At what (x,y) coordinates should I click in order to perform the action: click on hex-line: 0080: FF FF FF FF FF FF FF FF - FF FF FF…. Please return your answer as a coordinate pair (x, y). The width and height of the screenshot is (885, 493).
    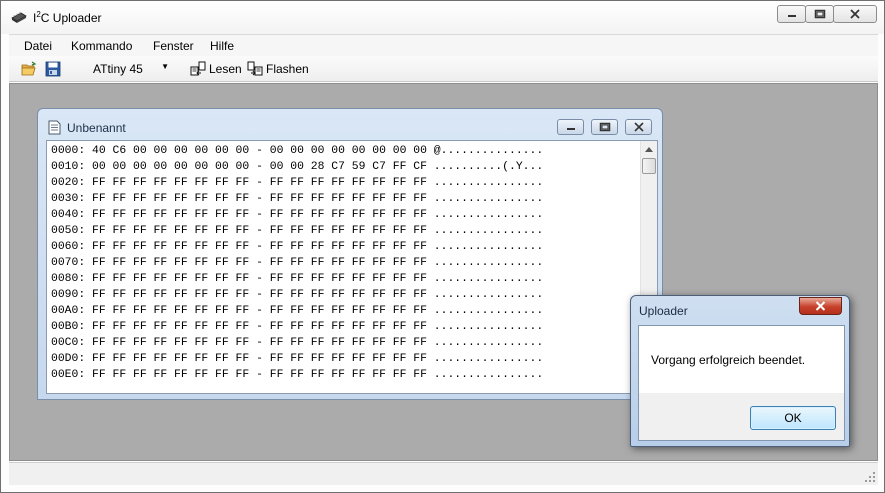
    Looking at the image, I should click on (297, 279).